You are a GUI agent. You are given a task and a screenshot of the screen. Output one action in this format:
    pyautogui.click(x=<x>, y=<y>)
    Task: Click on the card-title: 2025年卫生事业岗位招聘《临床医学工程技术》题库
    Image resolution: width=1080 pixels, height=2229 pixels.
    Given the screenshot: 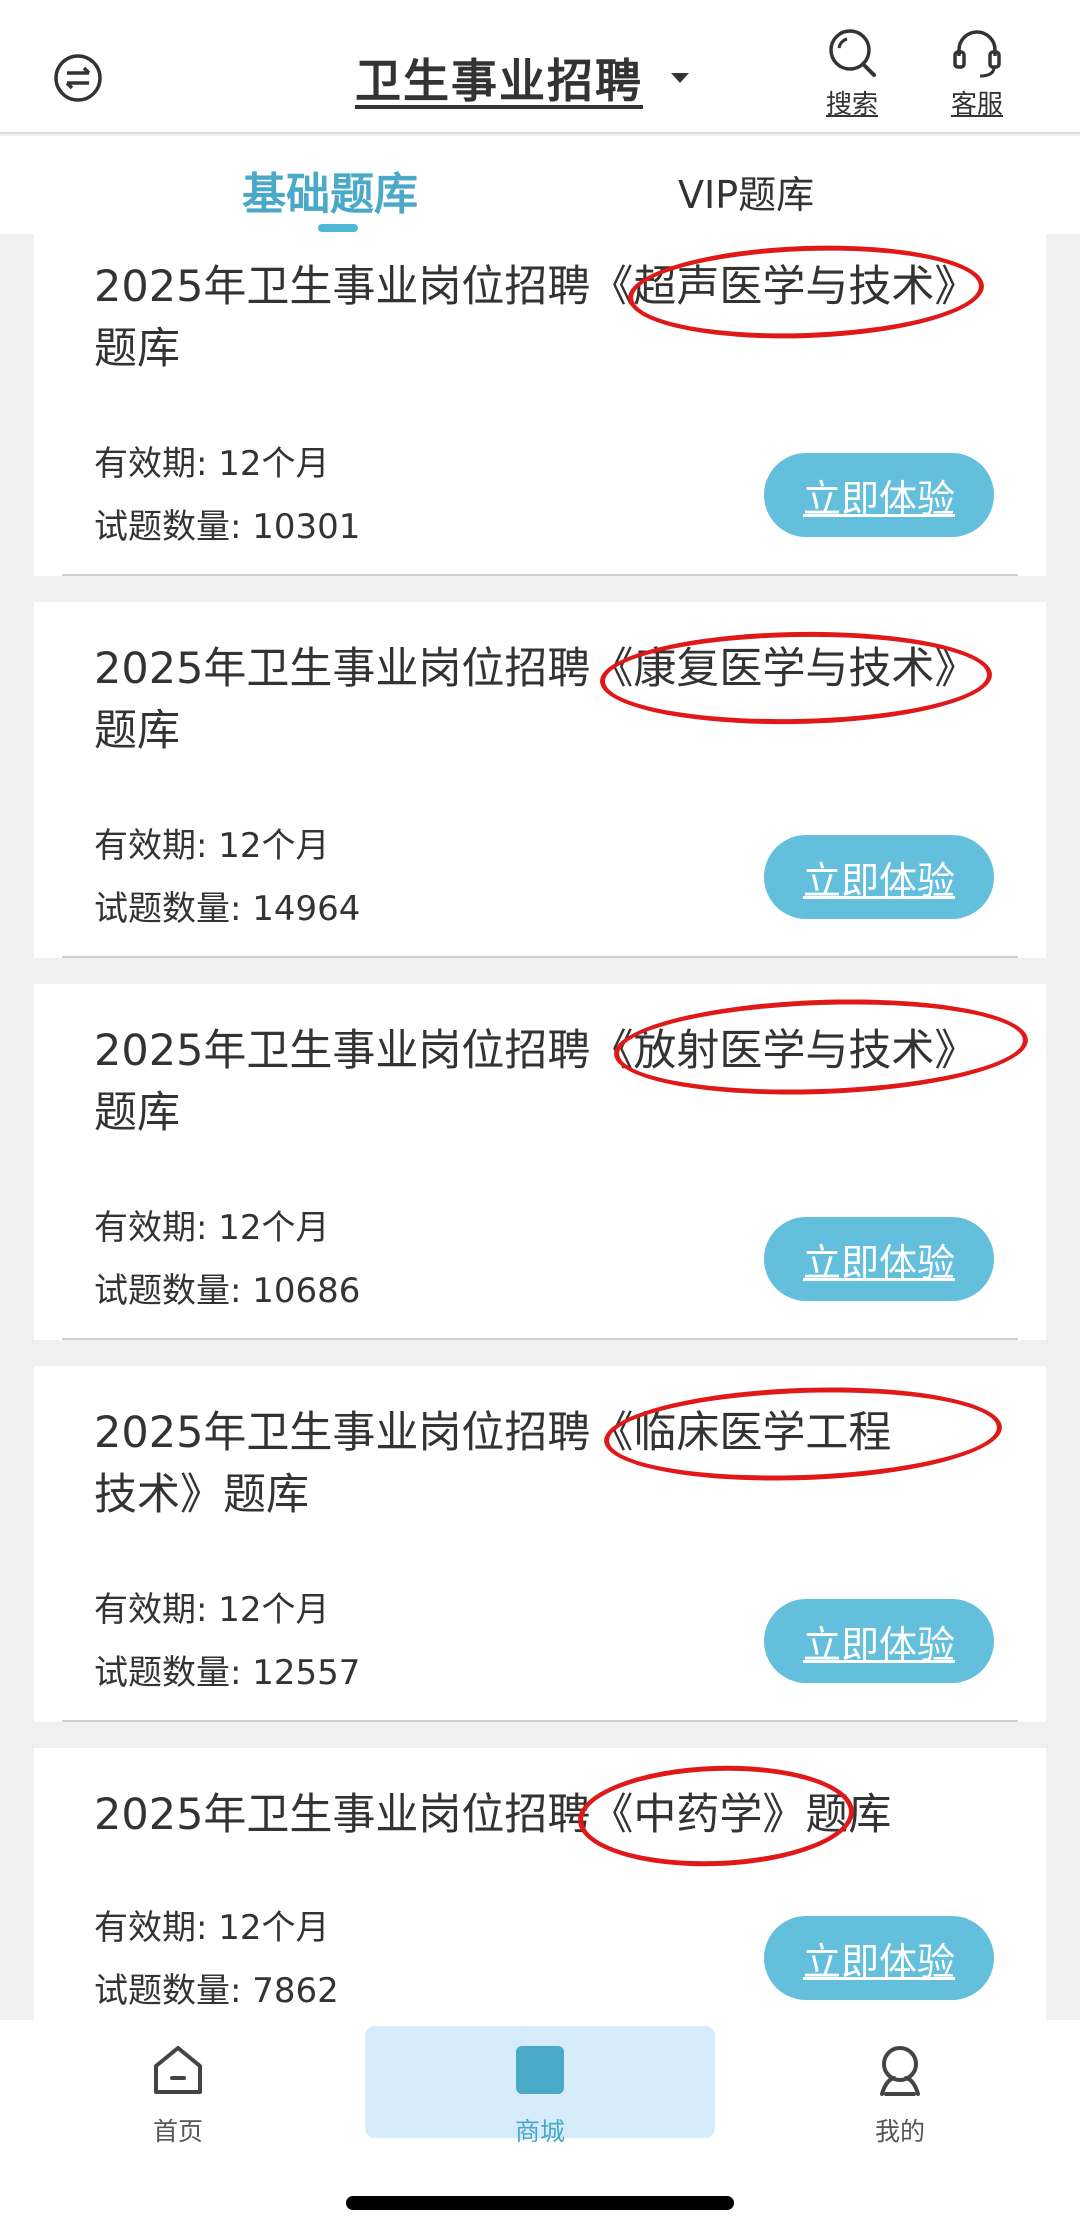 What is the action you would take?
    pyautogui.click(x=493, y=1464)
    